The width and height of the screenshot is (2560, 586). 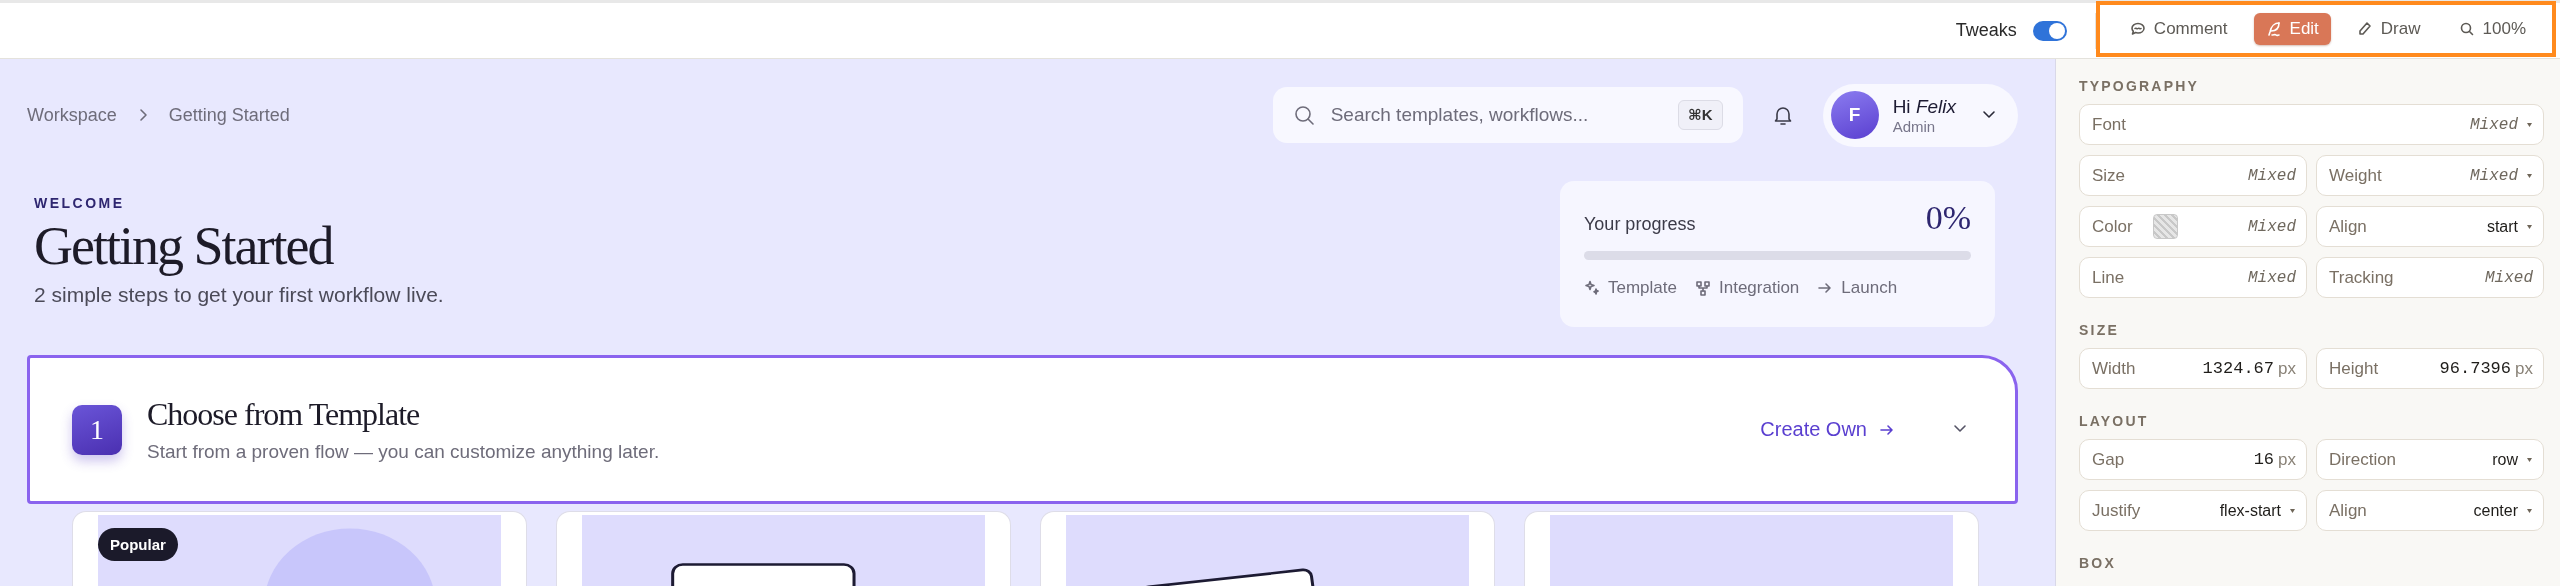 What do you see at coordinates (2114, 368) in the screenshot?
I see `field-label: Width` at bounding box center [2114, 368].